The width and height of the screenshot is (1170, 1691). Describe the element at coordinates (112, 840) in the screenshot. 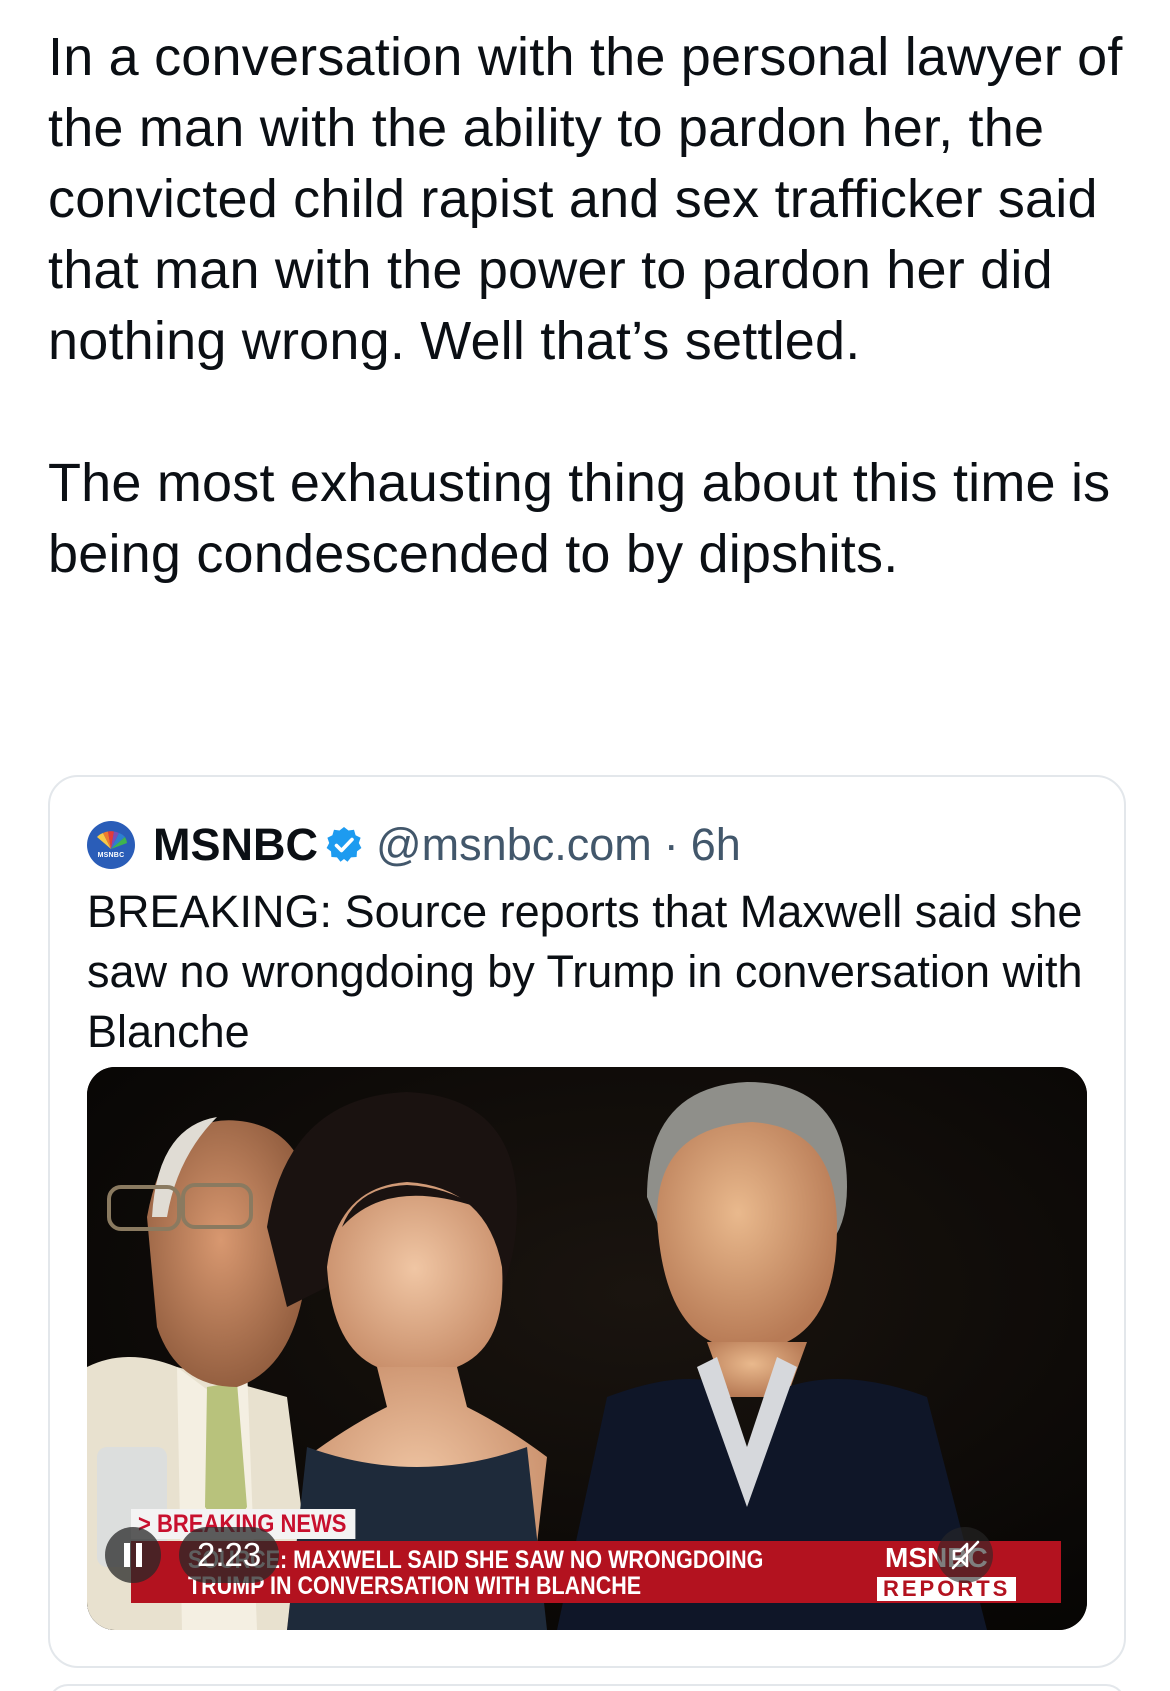

I see `peacock-logo-icon` at that location.